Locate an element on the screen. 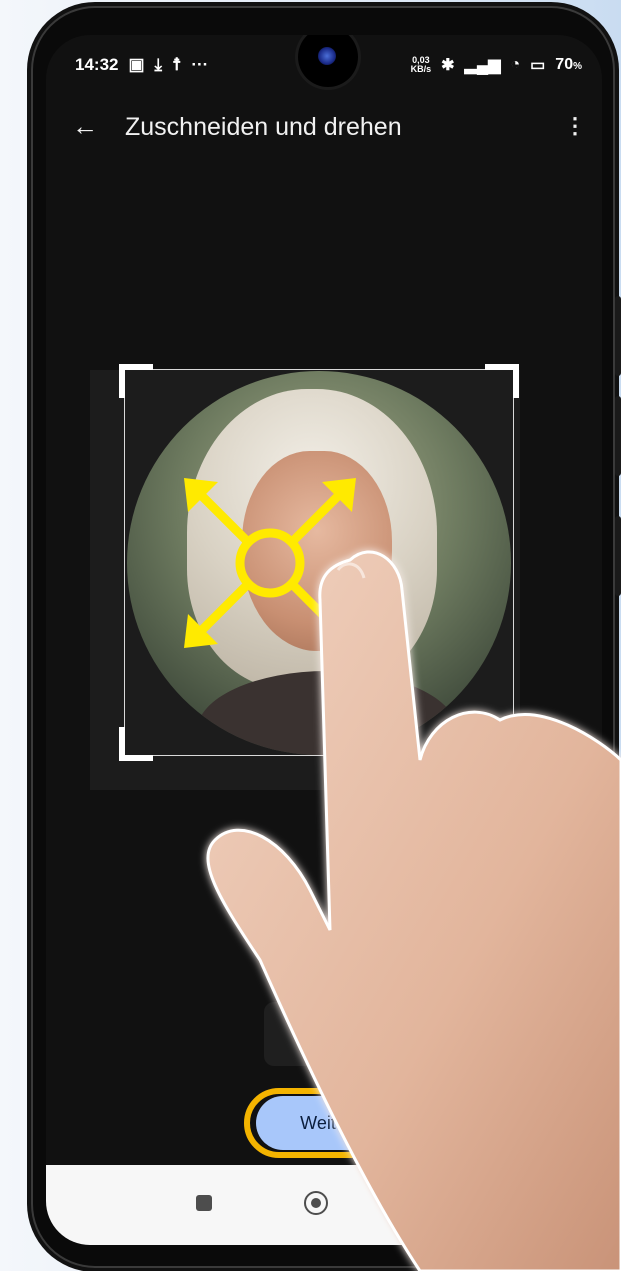 The image size is (621, 1271). navigation-bar is located at coordinates (324, 1205).